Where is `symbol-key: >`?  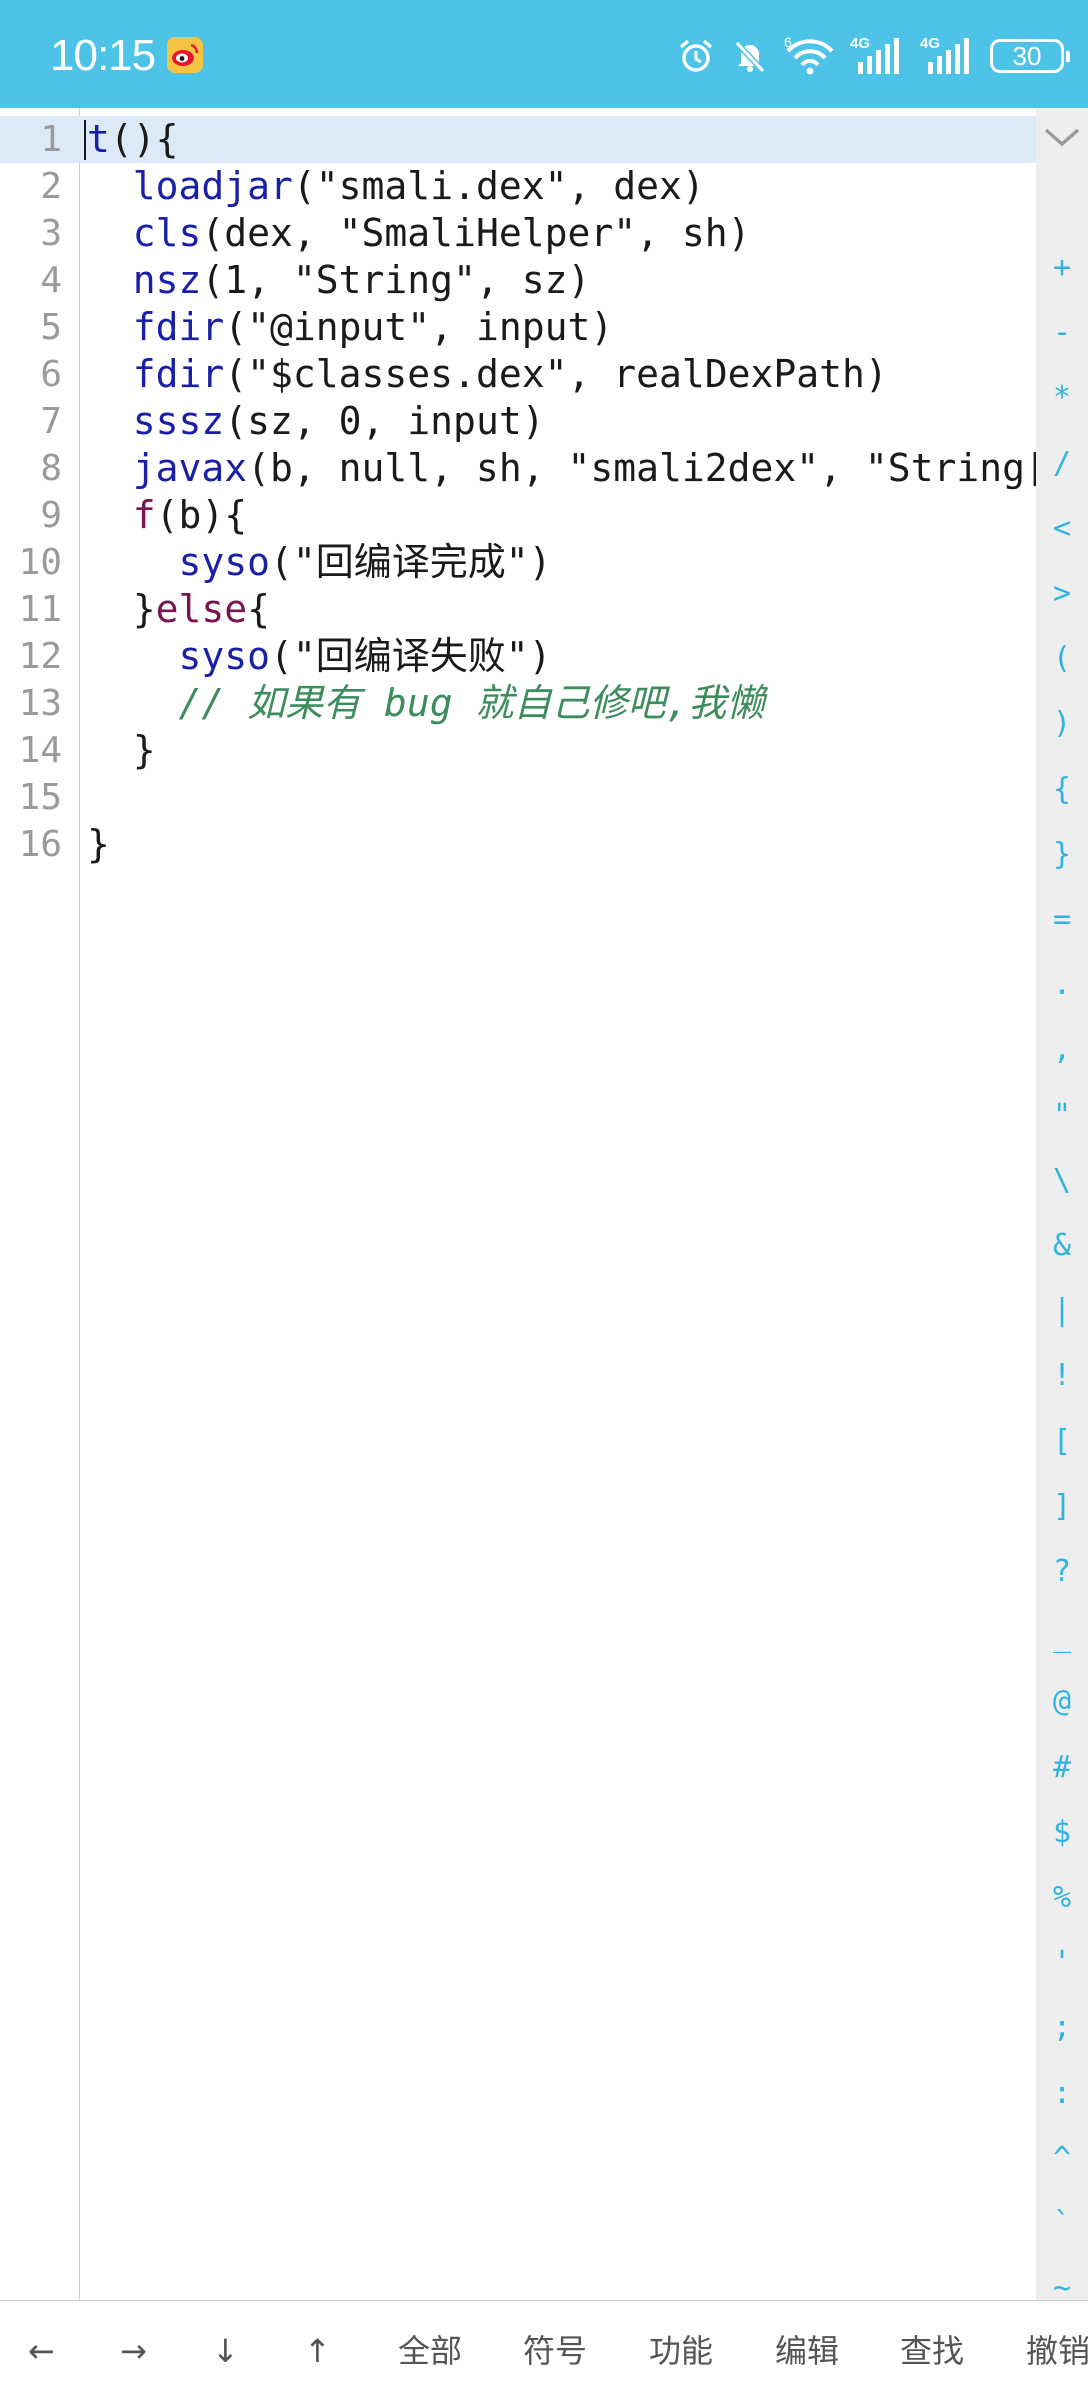
symbol-key: > is located at coordinates (1062, 594).